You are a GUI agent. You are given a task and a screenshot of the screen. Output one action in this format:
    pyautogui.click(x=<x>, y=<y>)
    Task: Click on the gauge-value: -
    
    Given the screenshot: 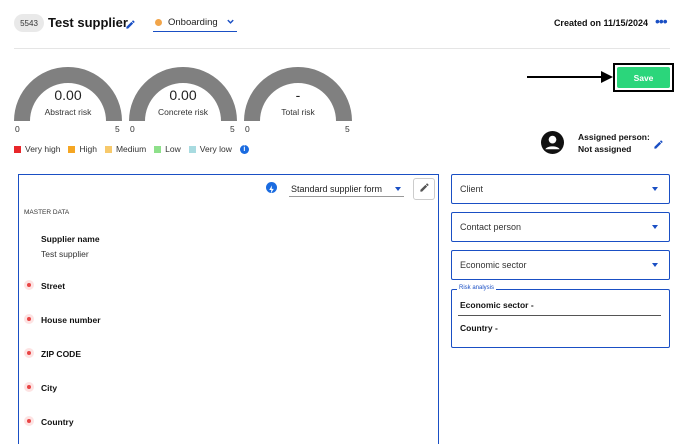 What is the action you would take?
    pyautogui.click(x=298, y=95)
    